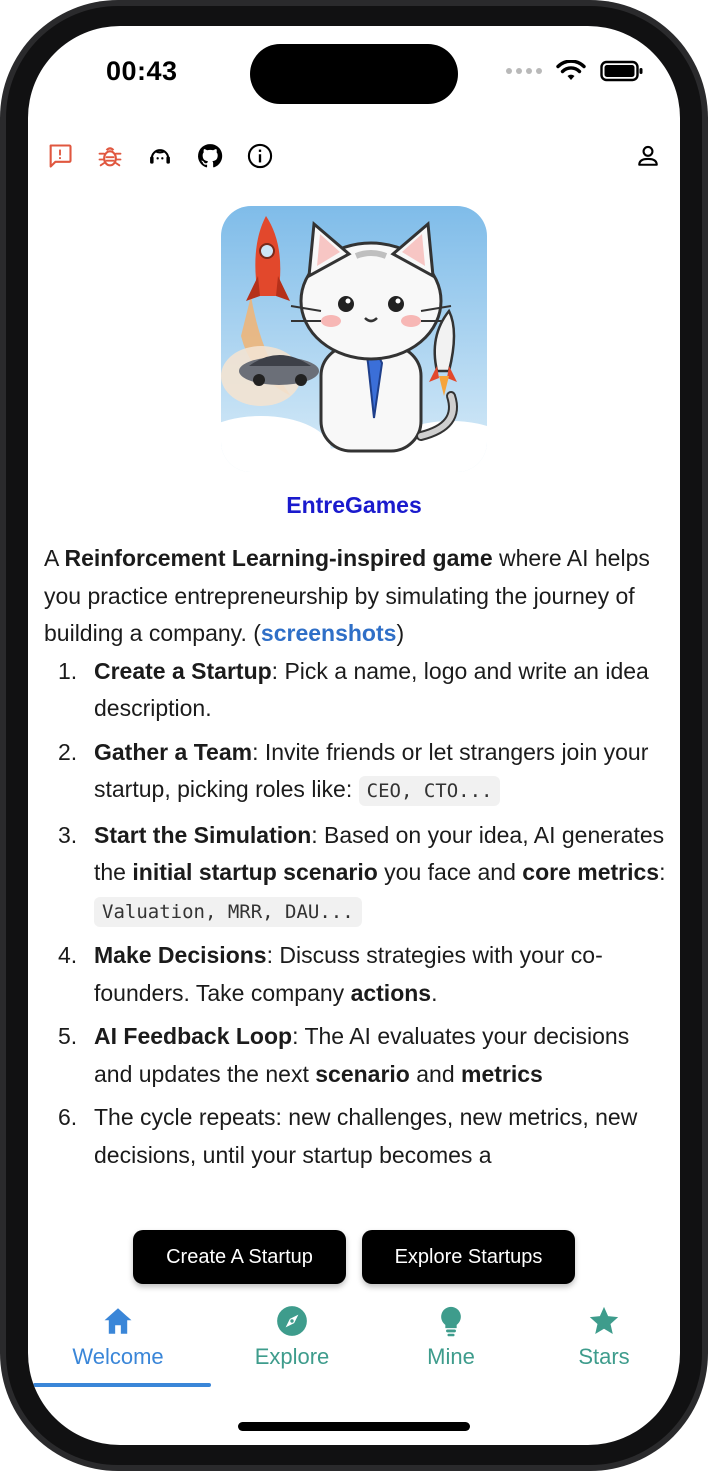 The height and width of the screenshot is (1471, 708). I want to click on profile-icon, so click(648, 156).